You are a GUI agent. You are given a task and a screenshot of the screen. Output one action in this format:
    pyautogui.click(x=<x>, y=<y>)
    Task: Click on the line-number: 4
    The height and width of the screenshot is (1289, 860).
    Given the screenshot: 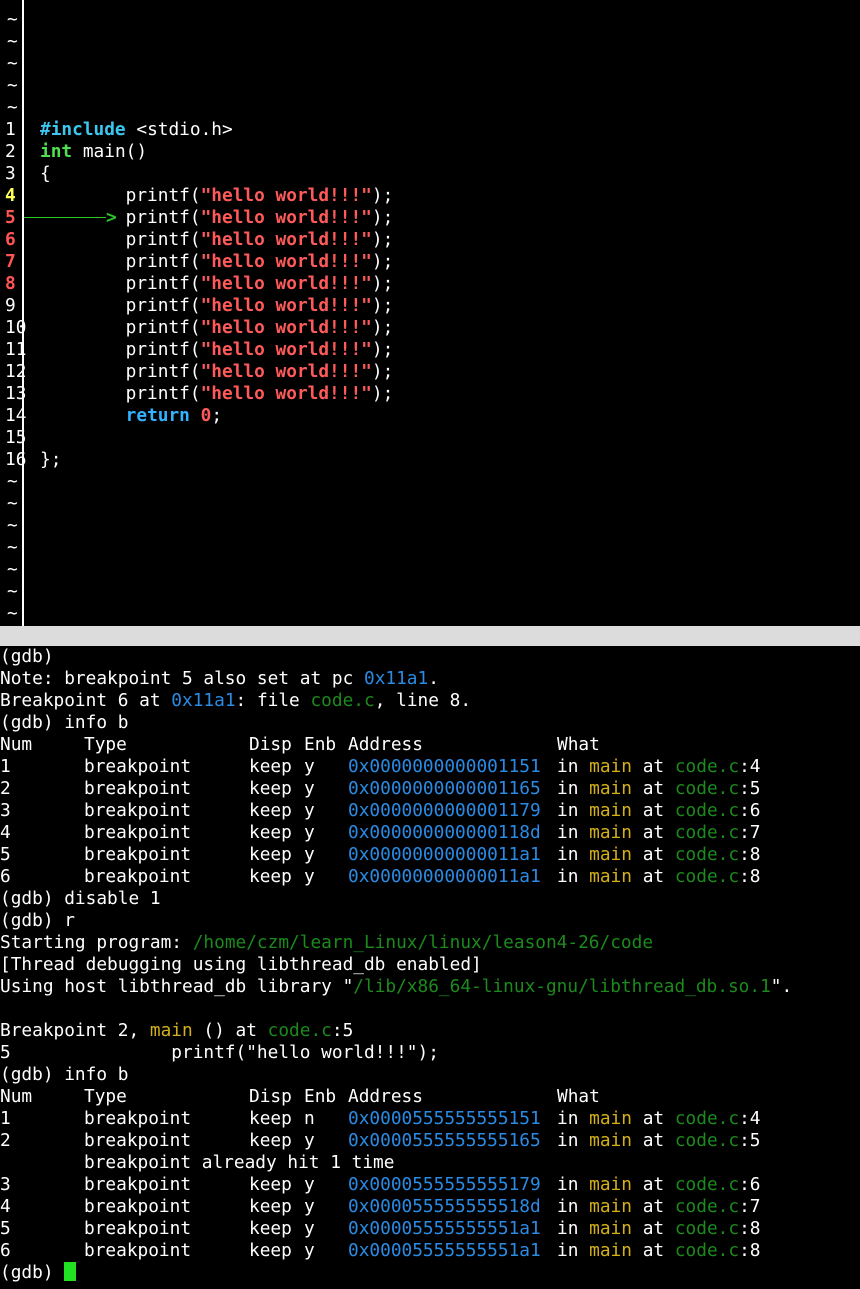 What is the action you would take?
    pyautogui.click(x=10, y=195)
    